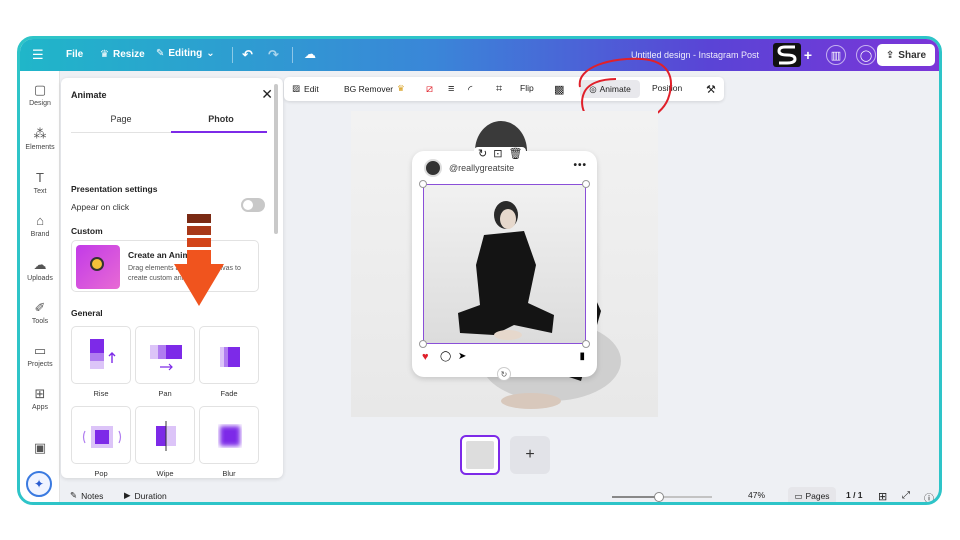 This screenshot has height=540, width=960. I want to click on rise-icon, so click(103, 354).